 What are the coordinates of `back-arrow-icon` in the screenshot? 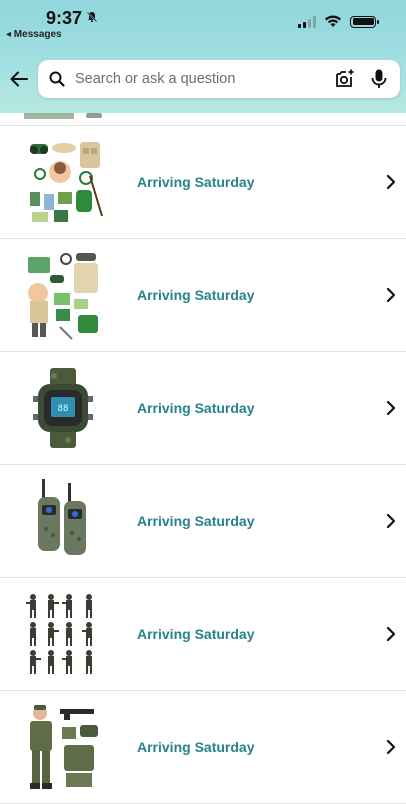 It's located at (19, 79).